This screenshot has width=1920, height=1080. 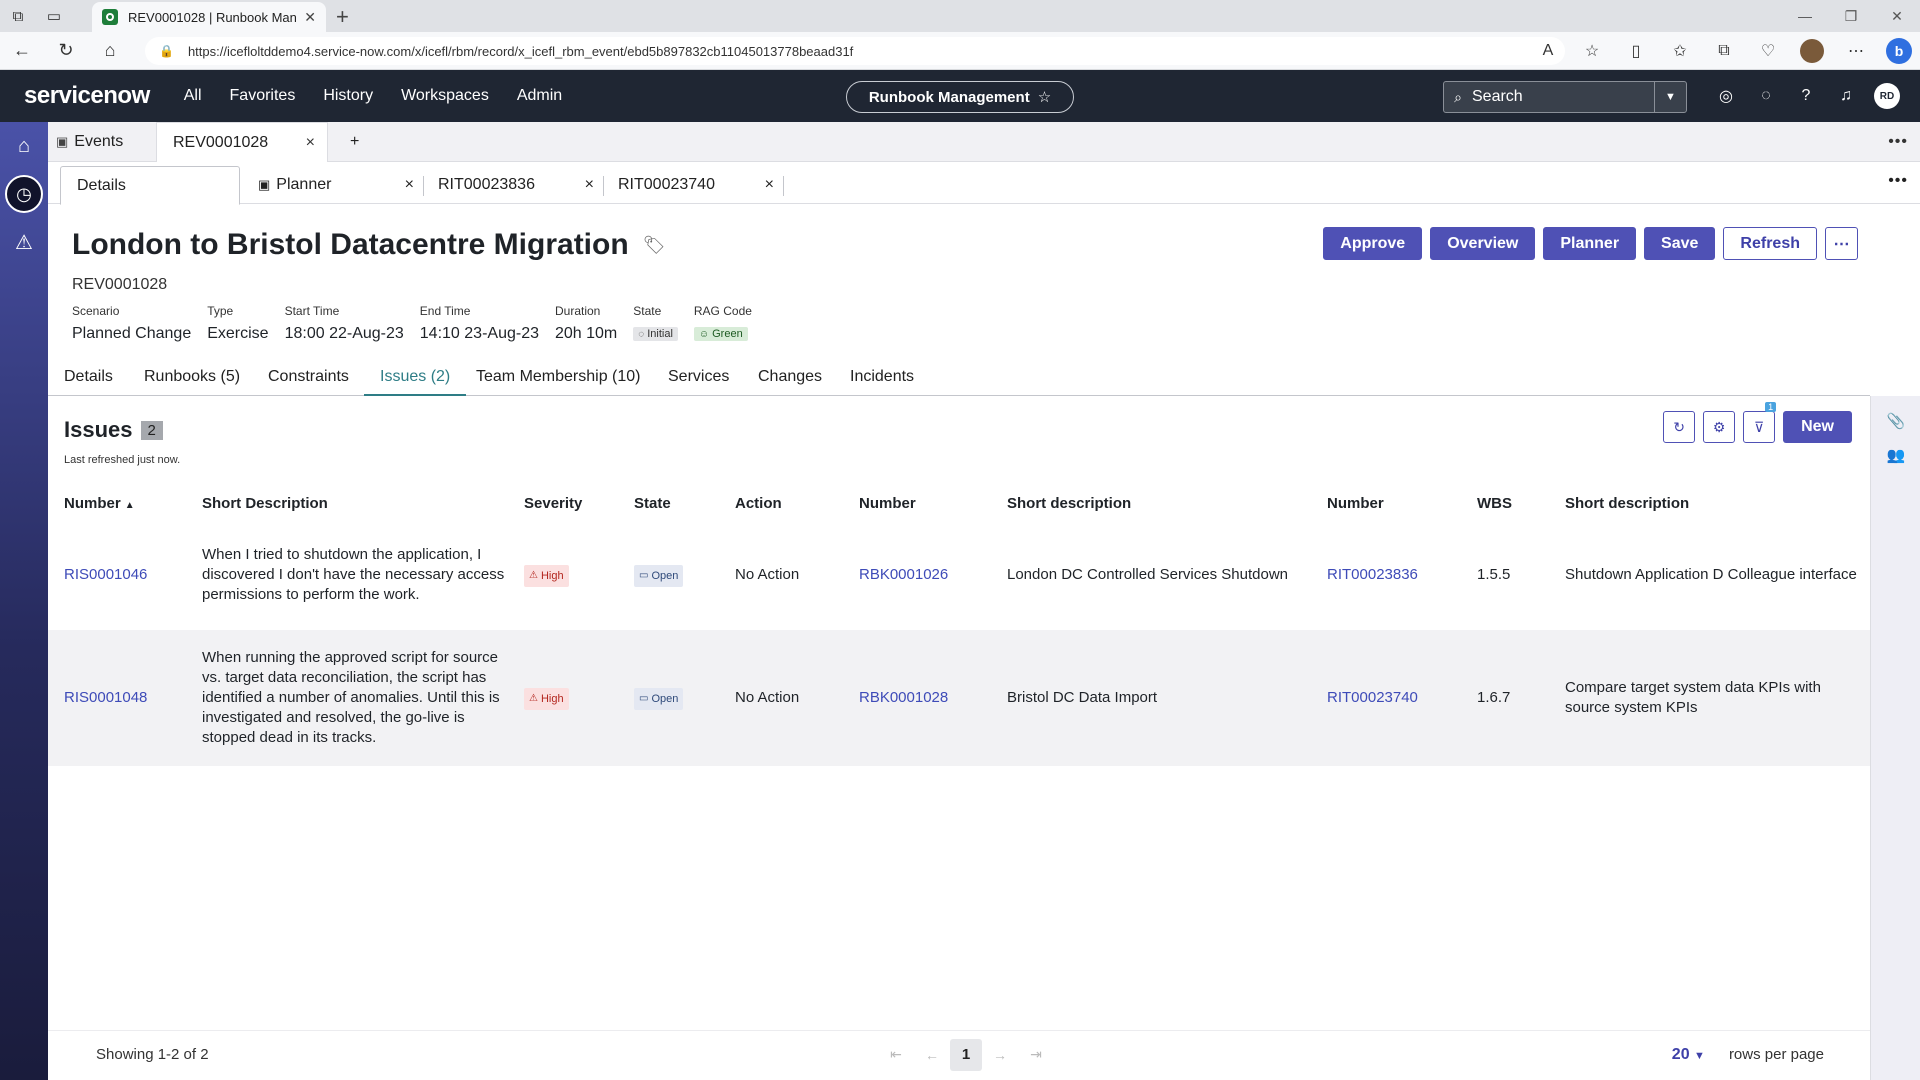 What do you see at coordinates (966, 1054) in the screenshot?
I see `current-page: 1` at bounding box center [966, 1054].